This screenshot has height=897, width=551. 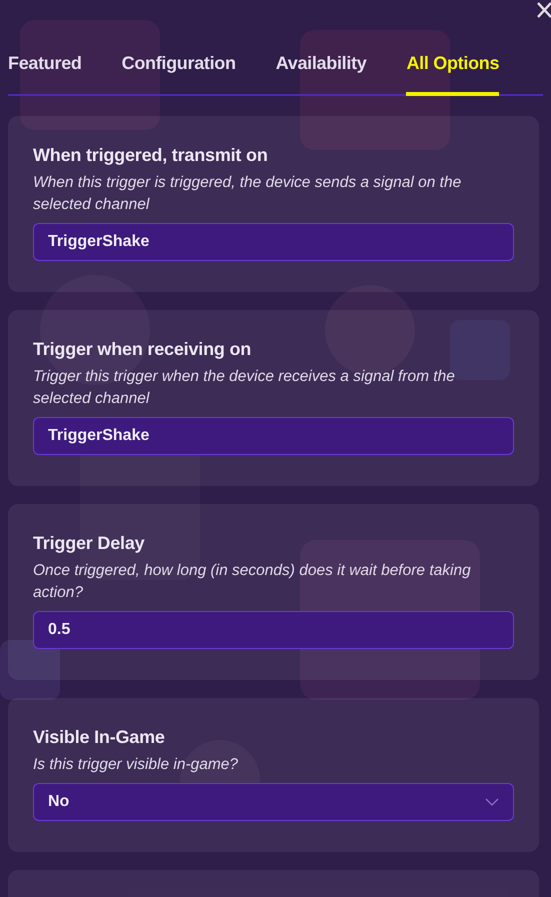 What do you see at coordinates (151, 155) in the screenshot?
I see `option-title: When triggered, transmit on` at bounding box center [151, 155].